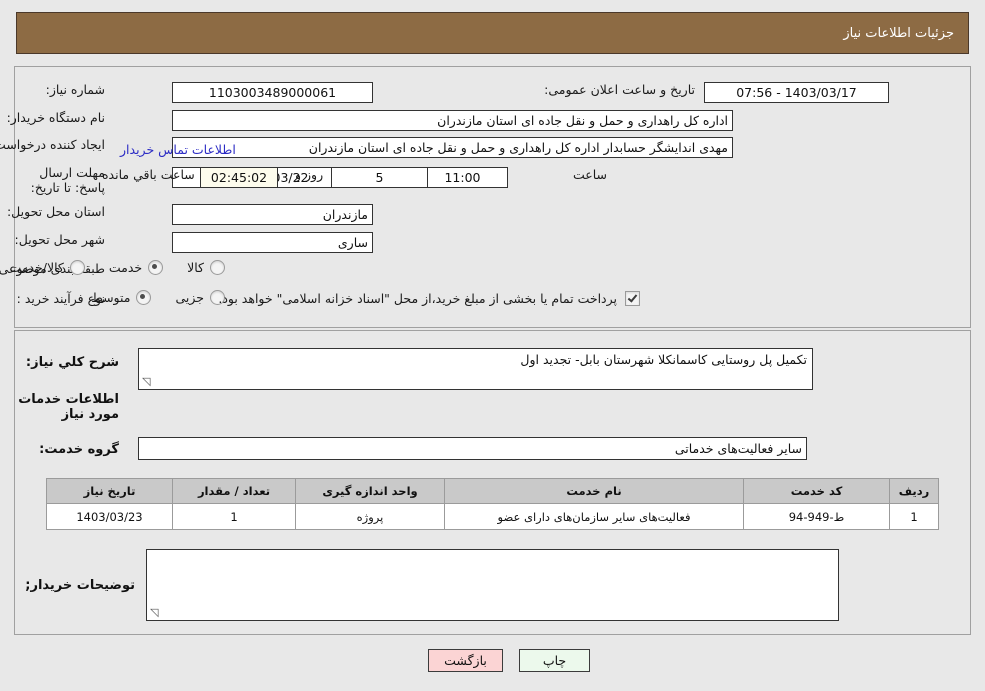  I want to click on buyer-contact-link: اطلاعات تماس خریدار, so click(178, 148).